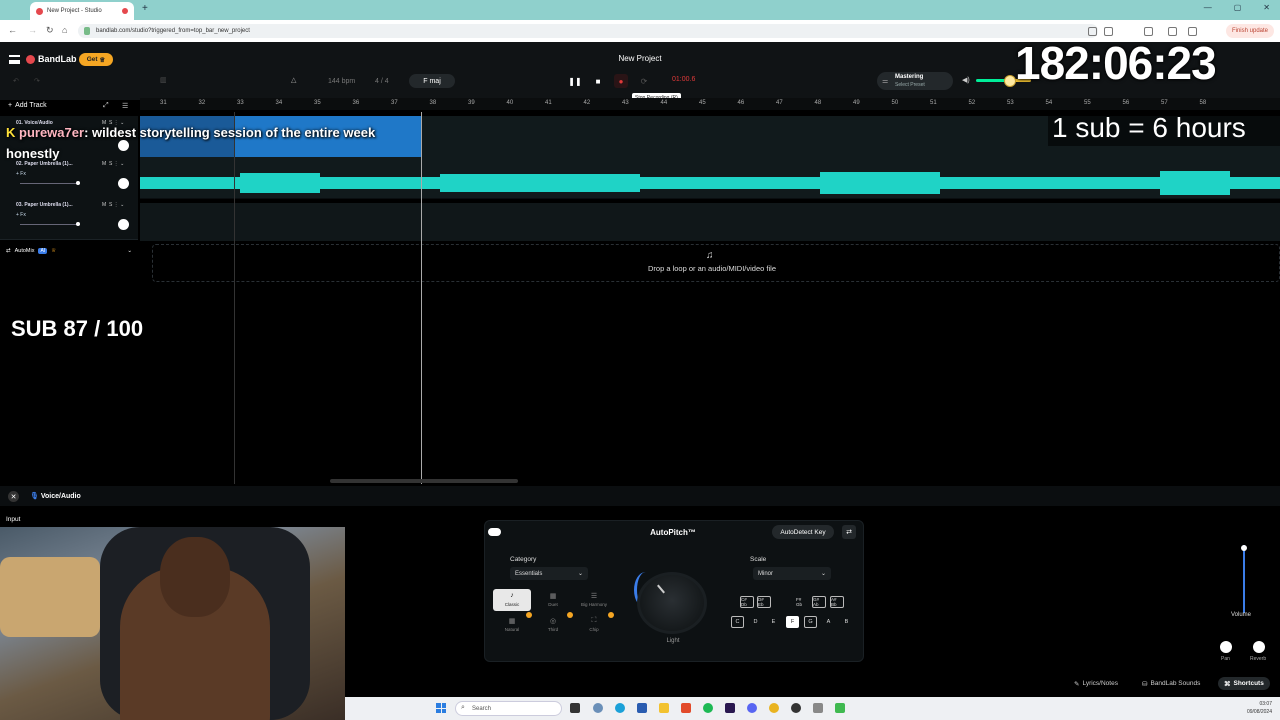 Image resolution: width=1280 pixels, height=720 pixels. What do you see at coordinates (966, 80) in the screenshot?
I see `speaker-icon: ◀)` at bounding box center [966, 80].